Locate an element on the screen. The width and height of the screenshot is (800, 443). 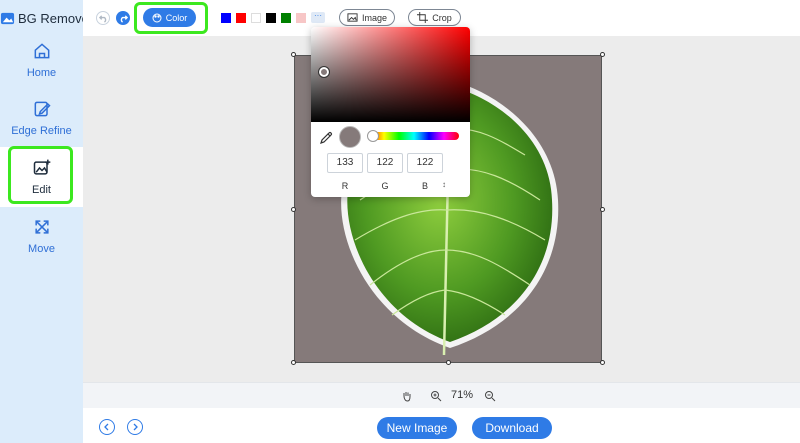
image-button: Image is located at coordinates (367, 17).